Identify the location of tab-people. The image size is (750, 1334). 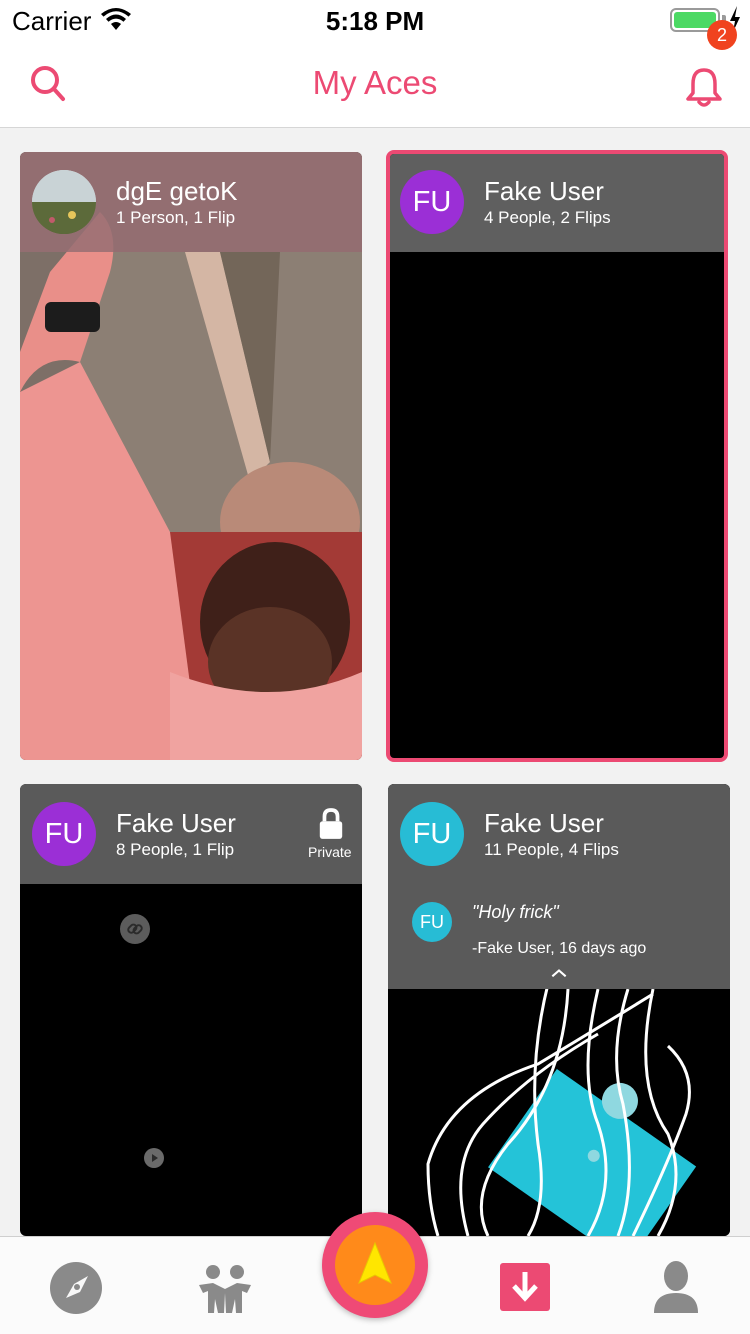
(225, 1285).